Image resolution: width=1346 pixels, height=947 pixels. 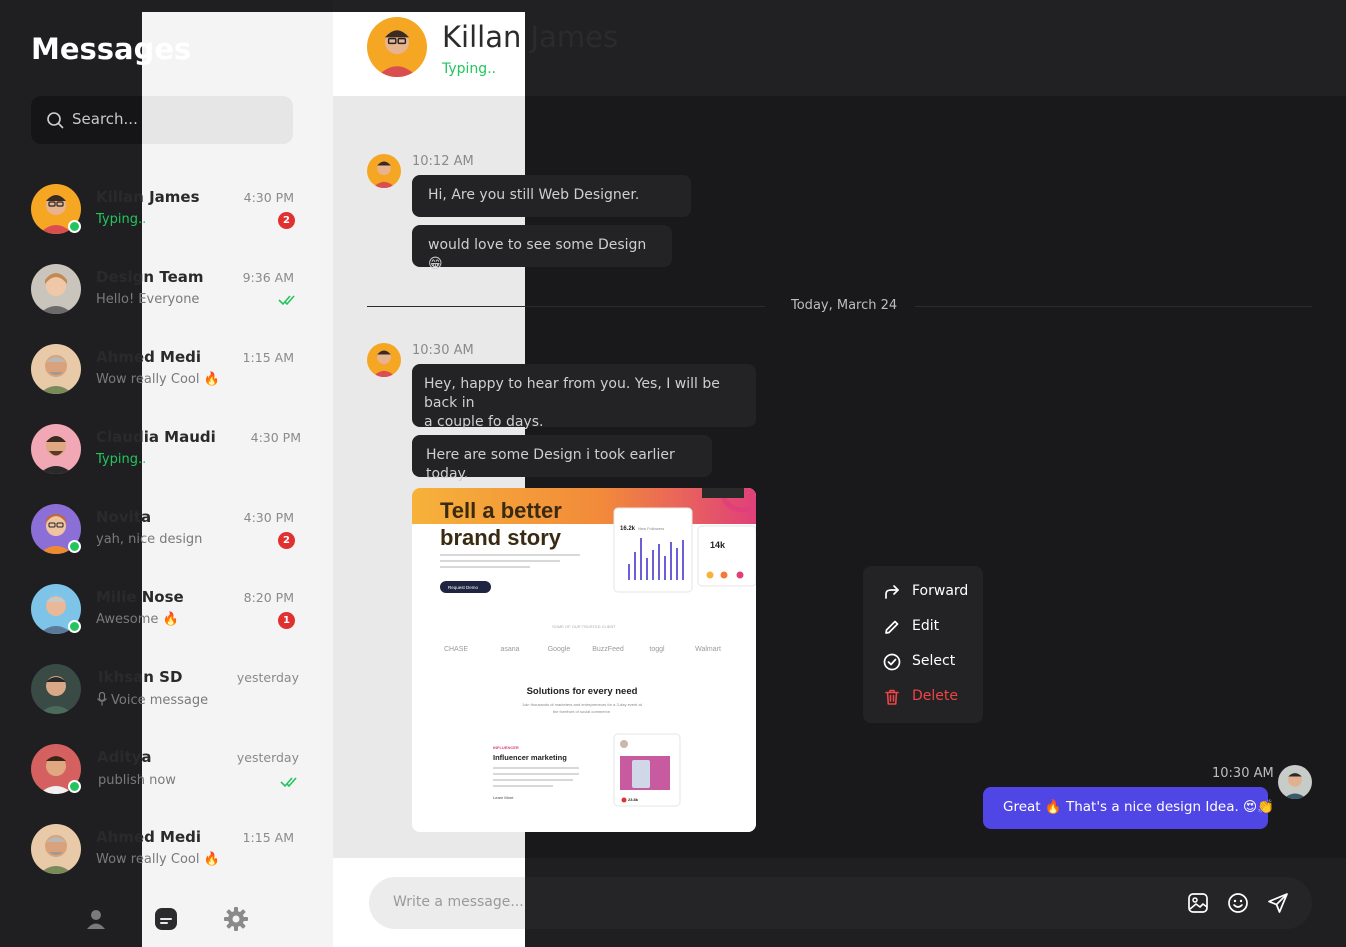 I want to click on trash-icon, so click(x=892, y=697).